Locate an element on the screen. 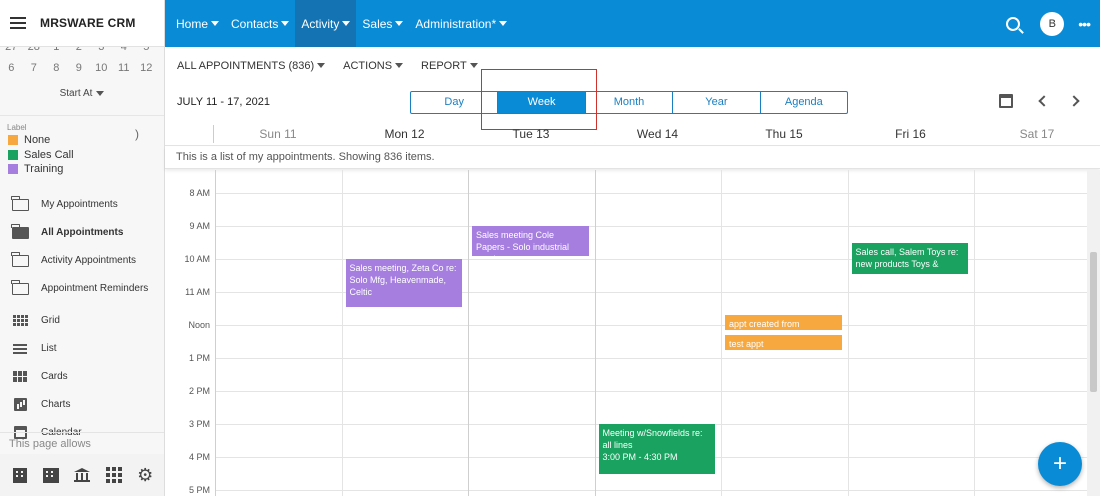  appointment-event: appt created from is located at coordinates (783, 322).